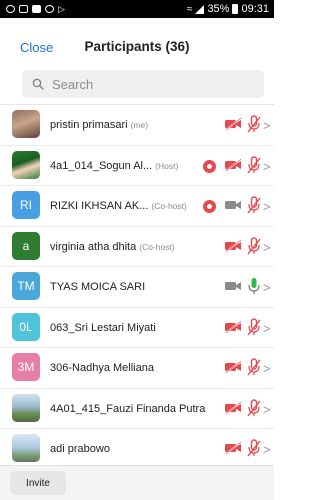 This screenshot has width=320, height=500. I want to click on status-bar-notifications: ▷, so click(35, 9).